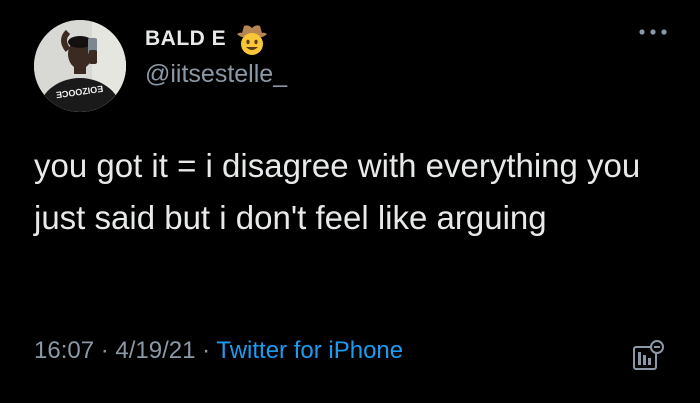 The height and width of the screenshot is (403, 700). I want to click on avatar-photo: ƎƆOOZIOƎ, so click(80, 66).